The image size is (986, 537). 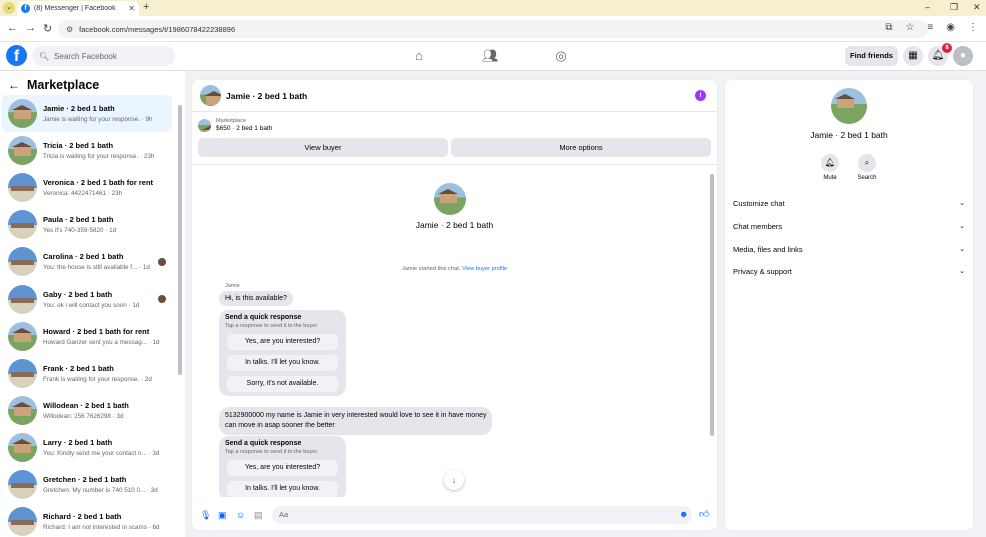 I want to click on bookmark-star-icon: ☆, so click(x=909, y=27).